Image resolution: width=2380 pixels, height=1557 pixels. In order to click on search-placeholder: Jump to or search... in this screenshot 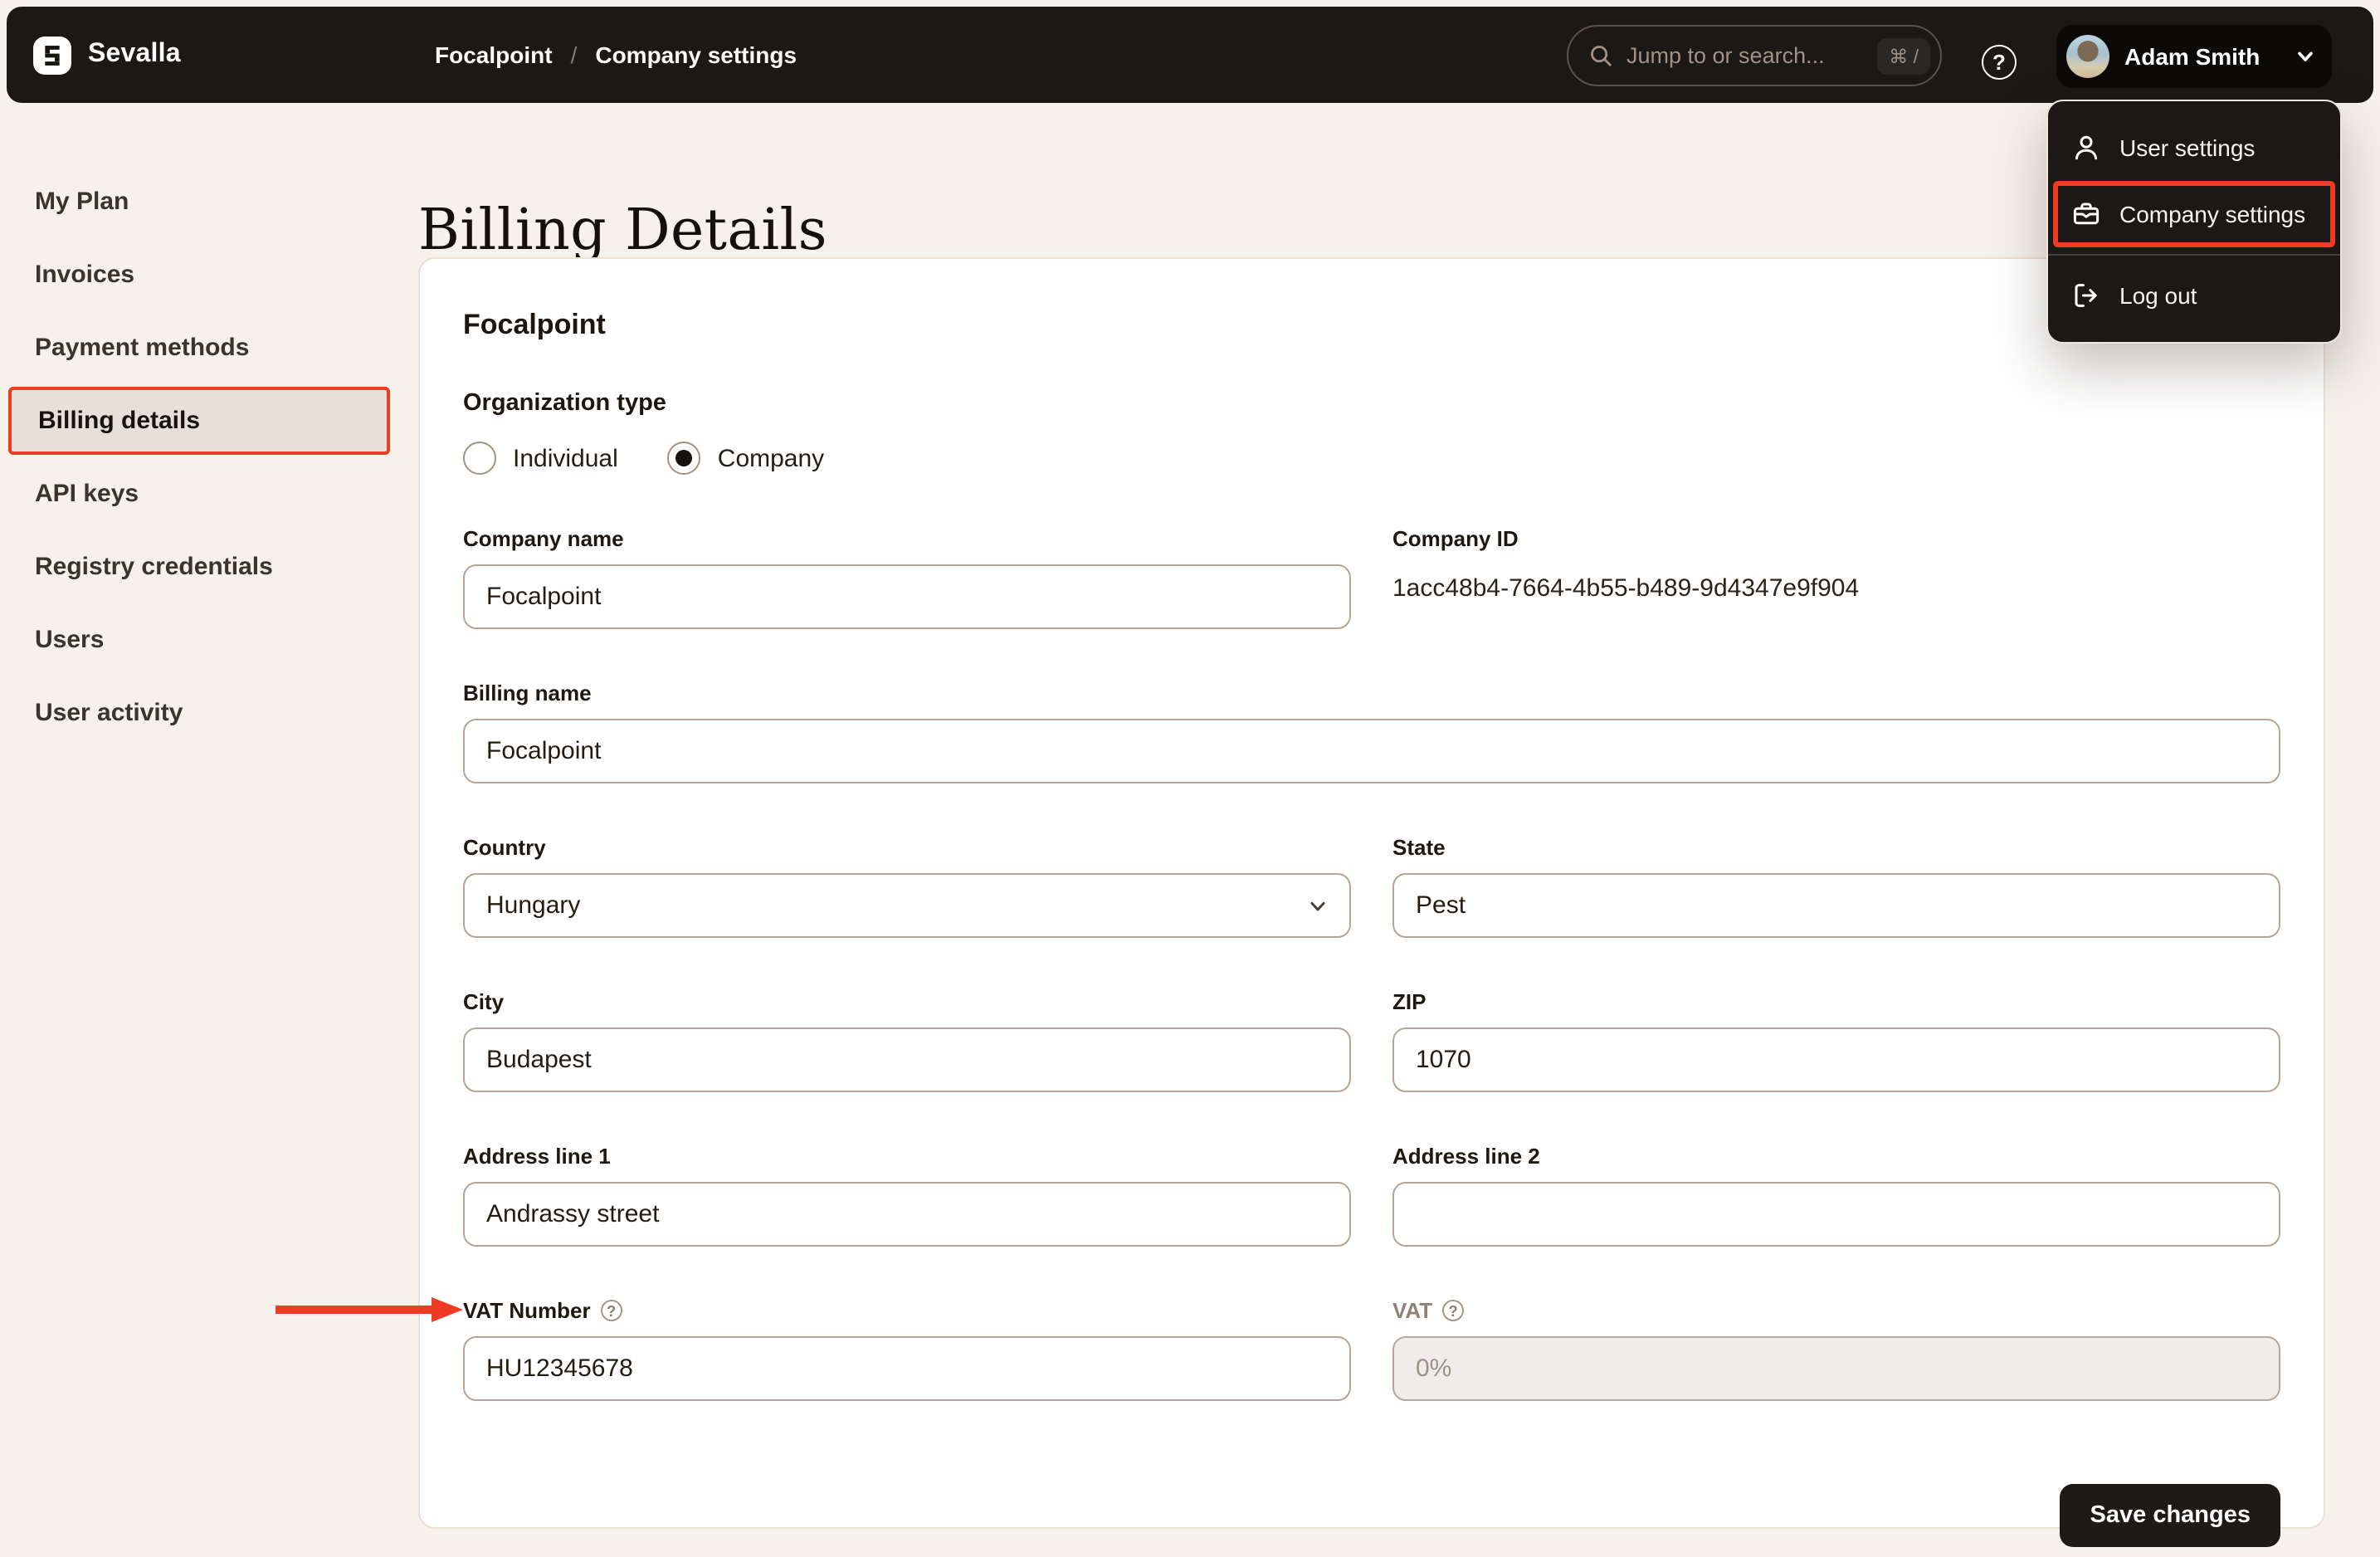, I will do `click(1725, 55)`.